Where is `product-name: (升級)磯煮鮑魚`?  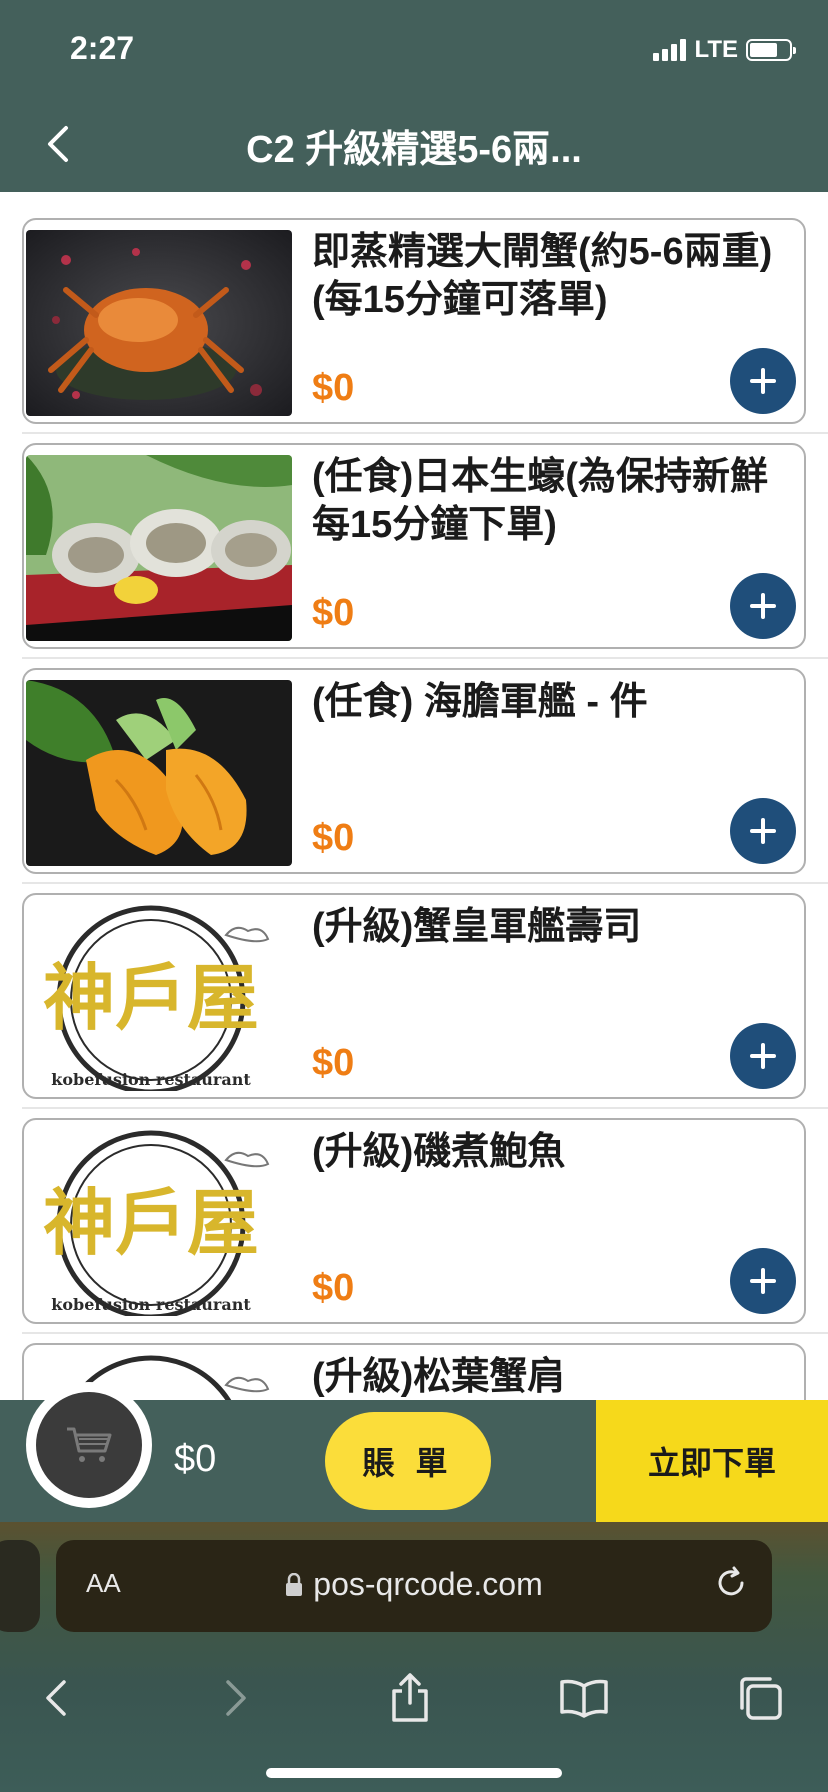
product-name: (升級)磯煮鮑魚 is located at coordinates (439, 1152).